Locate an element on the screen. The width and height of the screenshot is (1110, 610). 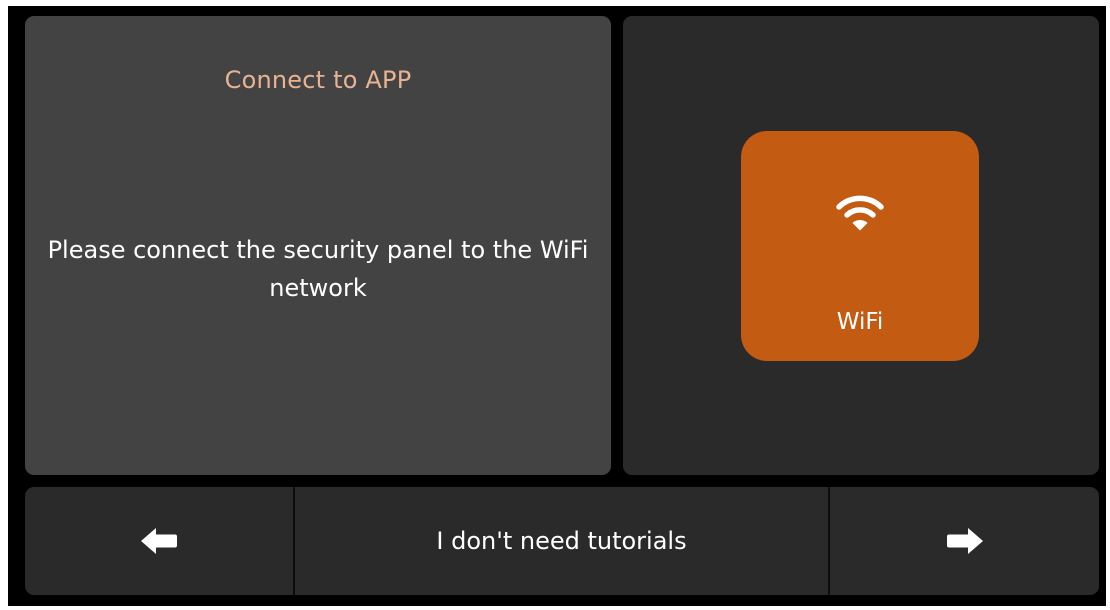
skip-tutorial-button: I don't need tutorials is located at coordinates (561, 541).